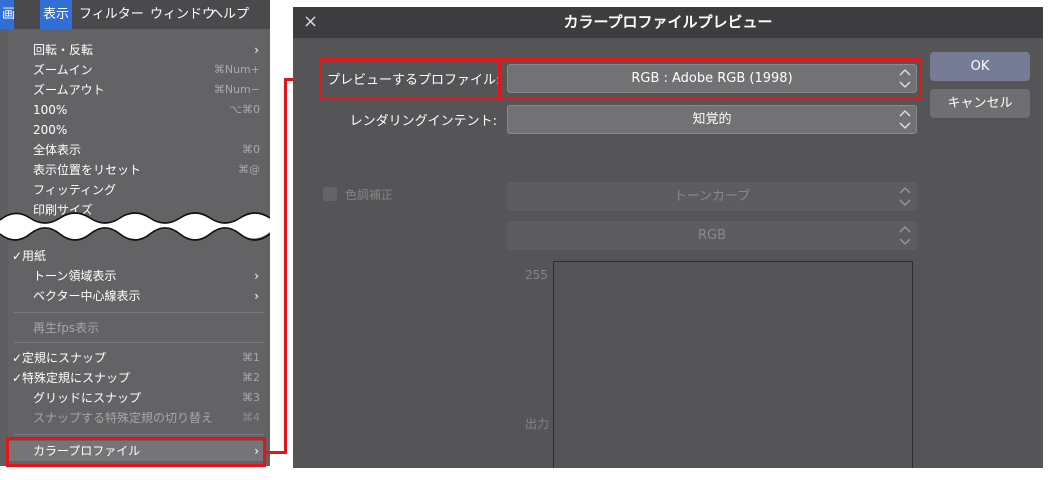 This screenshot has width=1050, height=480. Describe the element at coordinates (137, 90) in the screenshot. I see `menu-item-zoom-out: ズームアウト ⌘Num−` at that location.